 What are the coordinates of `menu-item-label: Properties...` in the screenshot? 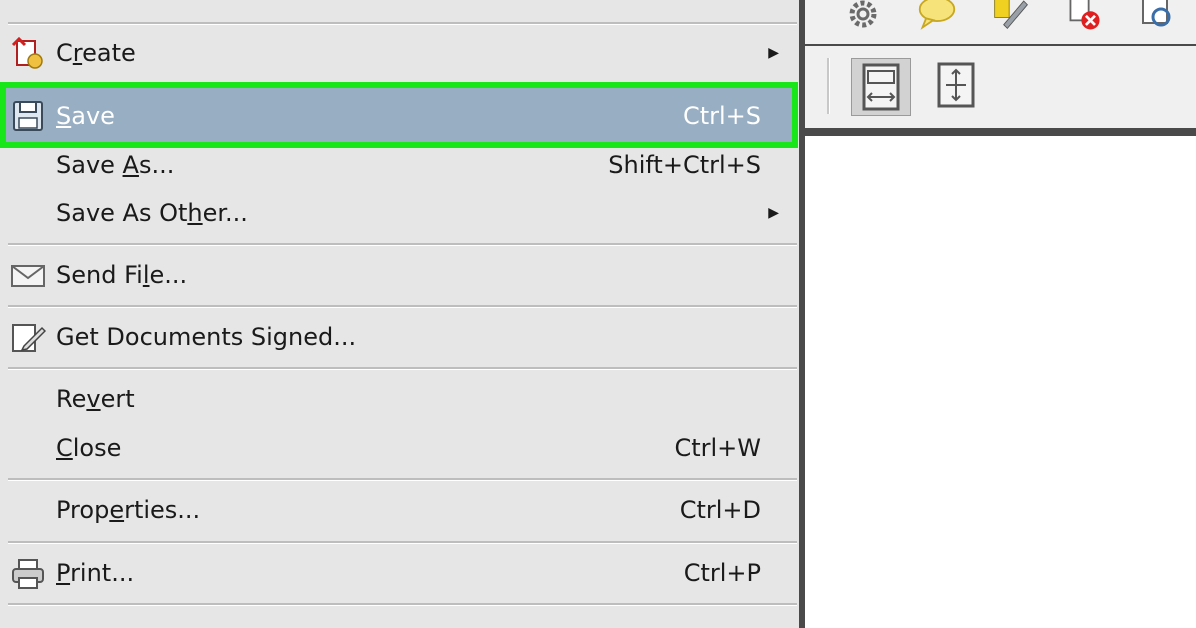 It's located at (128, 510).